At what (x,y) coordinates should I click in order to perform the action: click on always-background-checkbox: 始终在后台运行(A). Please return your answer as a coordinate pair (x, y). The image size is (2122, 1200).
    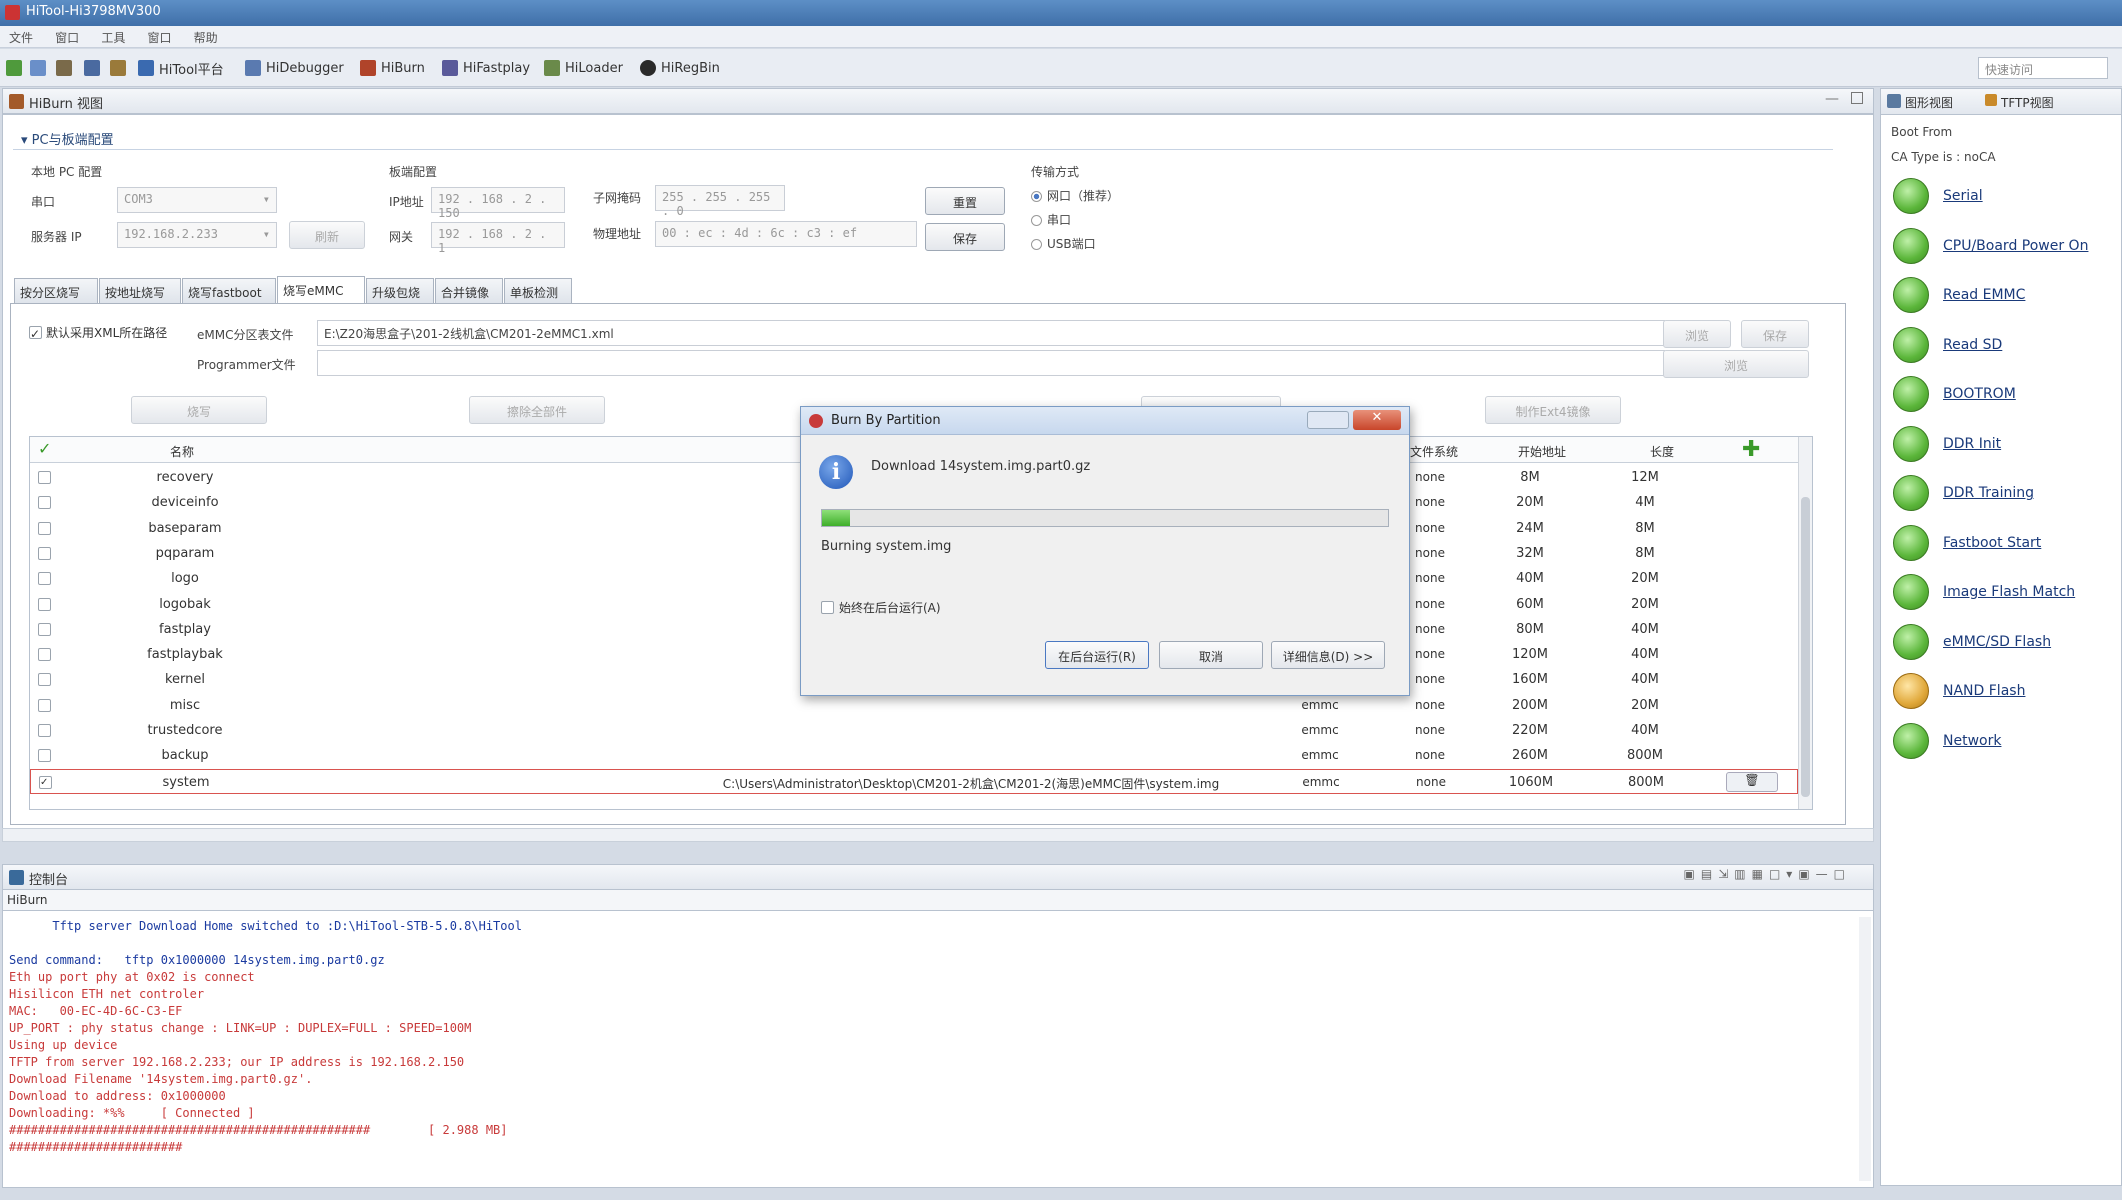
    Looking at the image, I should click on (881, 607).